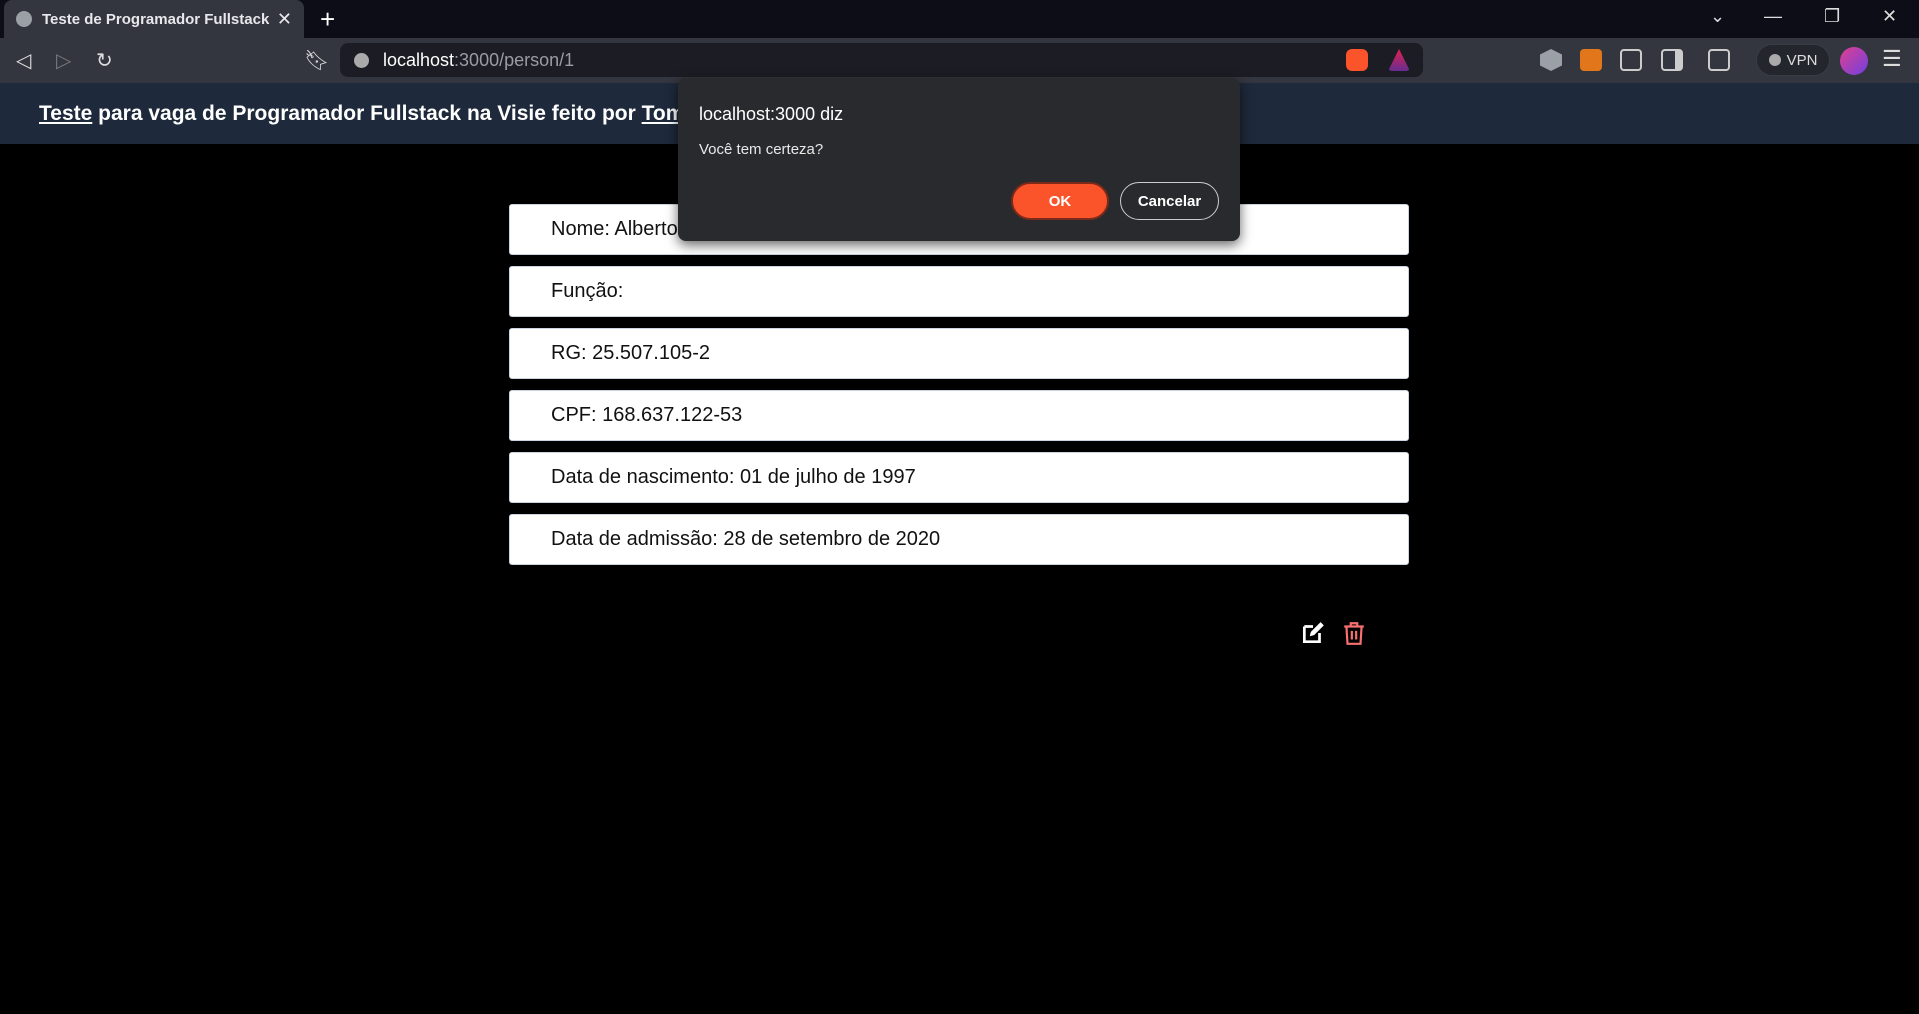 This screenshot has height=1014, width=1919. I want to click on field-rg: RG: 25.507.105-2, so click(959, 353).